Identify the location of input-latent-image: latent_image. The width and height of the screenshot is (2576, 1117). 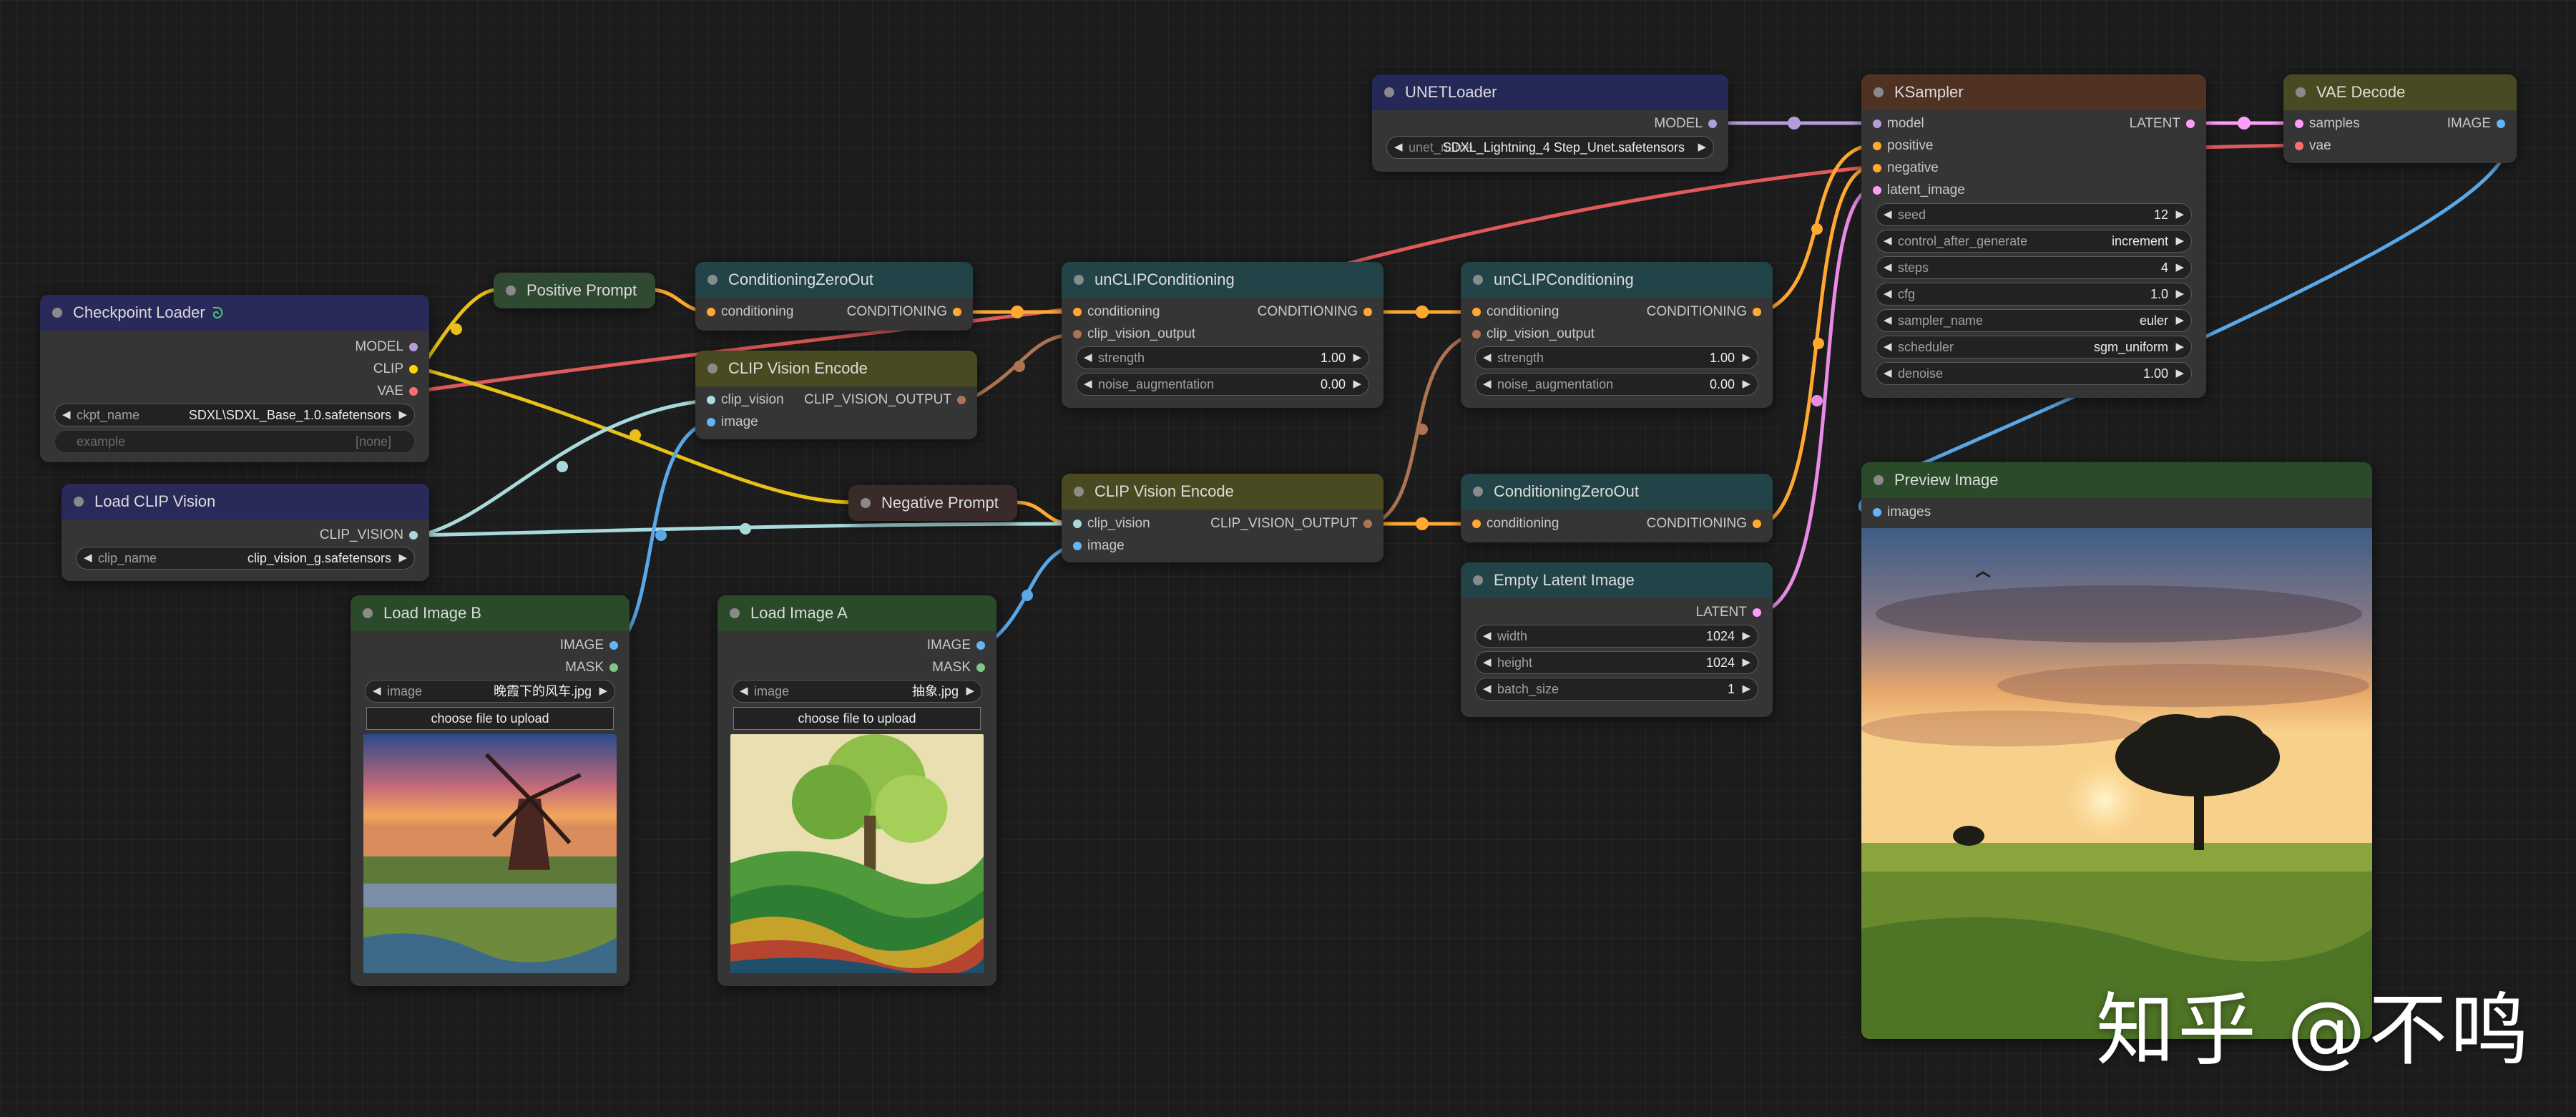
(1919, 190).